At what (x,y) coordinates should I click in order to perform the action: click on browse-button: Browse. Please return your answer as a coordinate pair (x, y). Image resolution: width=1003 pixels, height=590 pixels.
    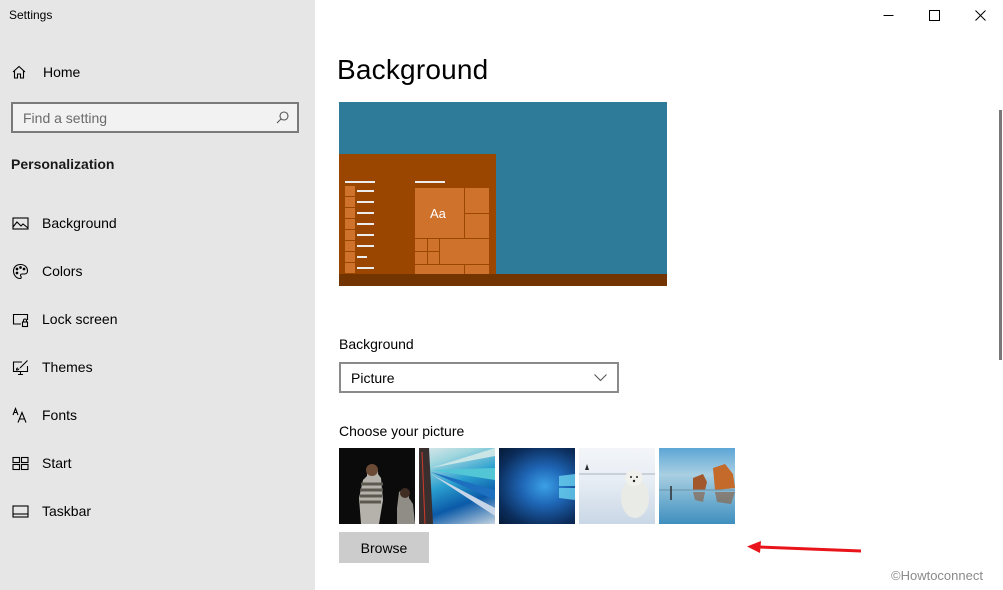
    Looking at the image, I should click on (384, 547).